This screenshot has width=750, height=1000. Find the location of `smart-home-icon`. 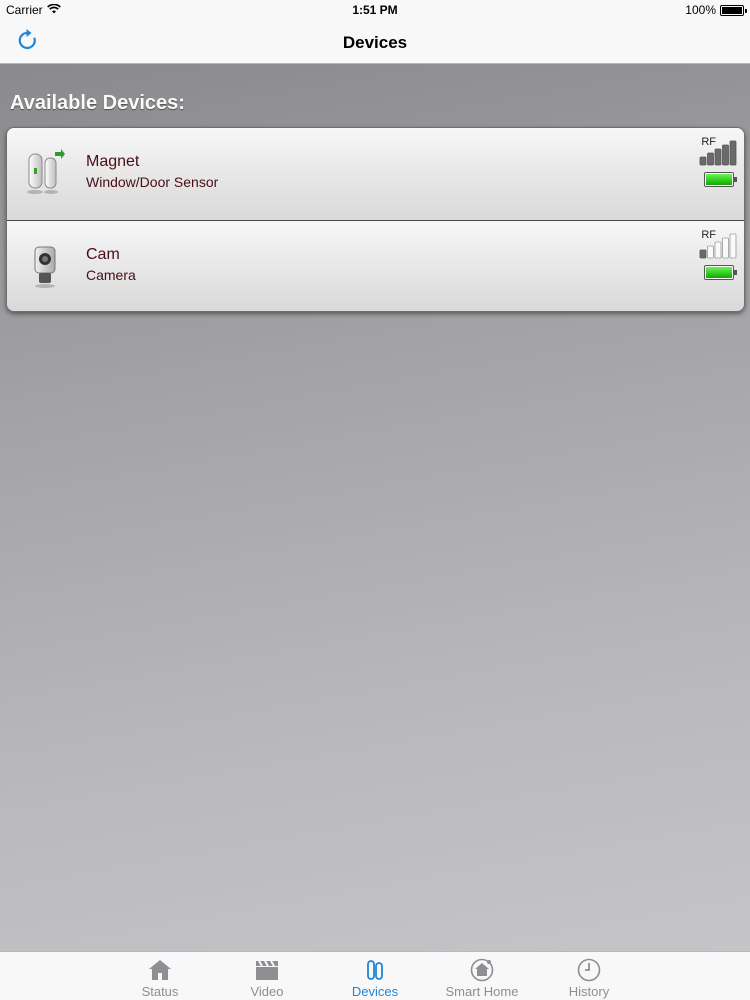

smart-home-icon is located at coordinates (482, 971).